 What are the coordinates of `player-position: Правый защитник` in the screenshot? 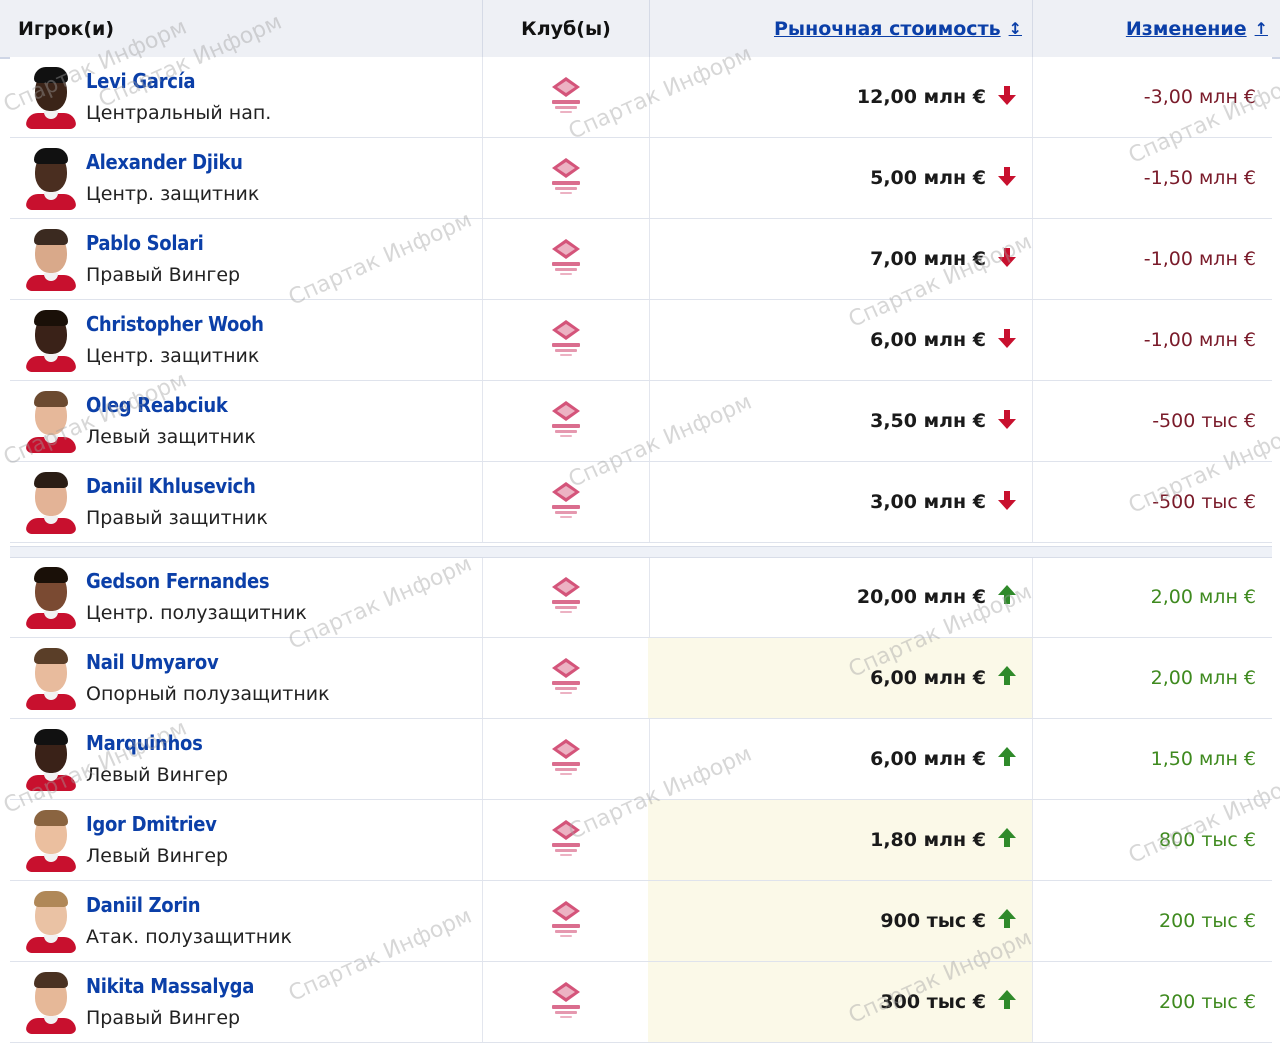 It's located at (177, 518).